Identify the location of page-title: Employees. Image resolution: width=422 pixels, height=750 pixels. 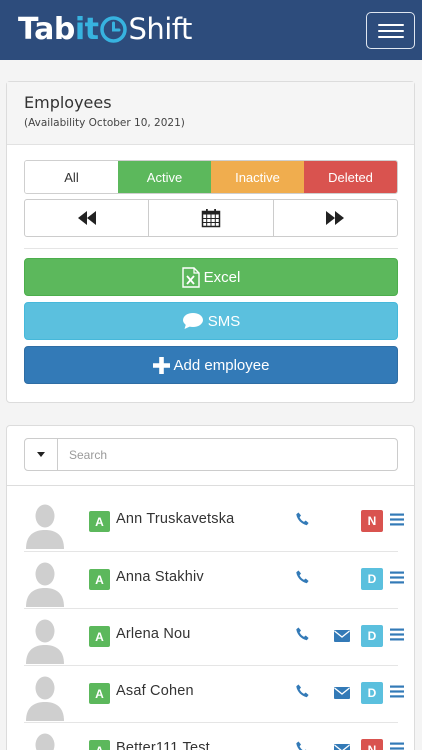
(68, 102).